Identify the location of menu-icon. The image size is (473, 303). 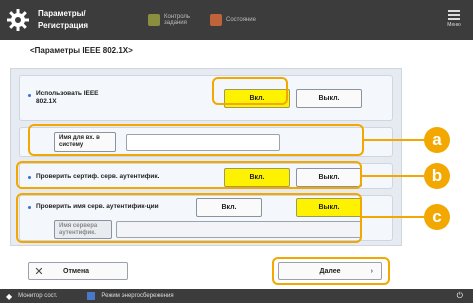
(454, 11).